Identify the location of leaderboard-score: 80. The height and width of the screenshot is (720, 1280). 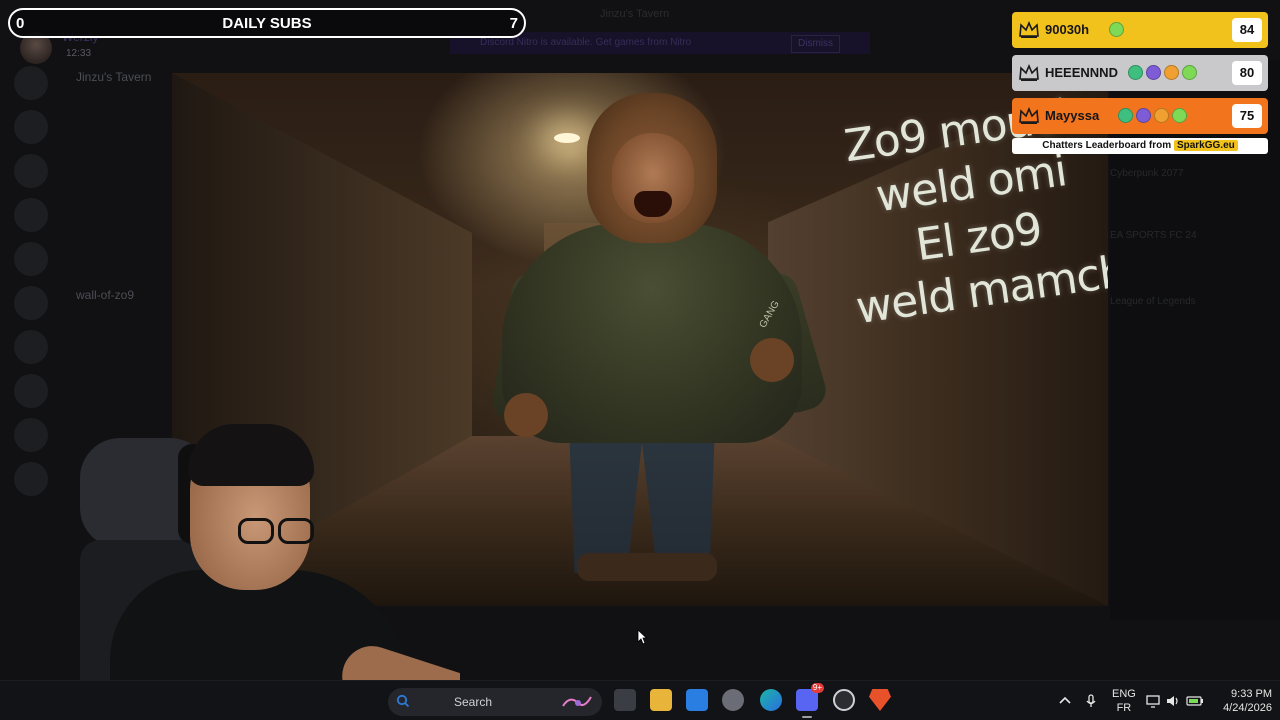
(1247, 73).